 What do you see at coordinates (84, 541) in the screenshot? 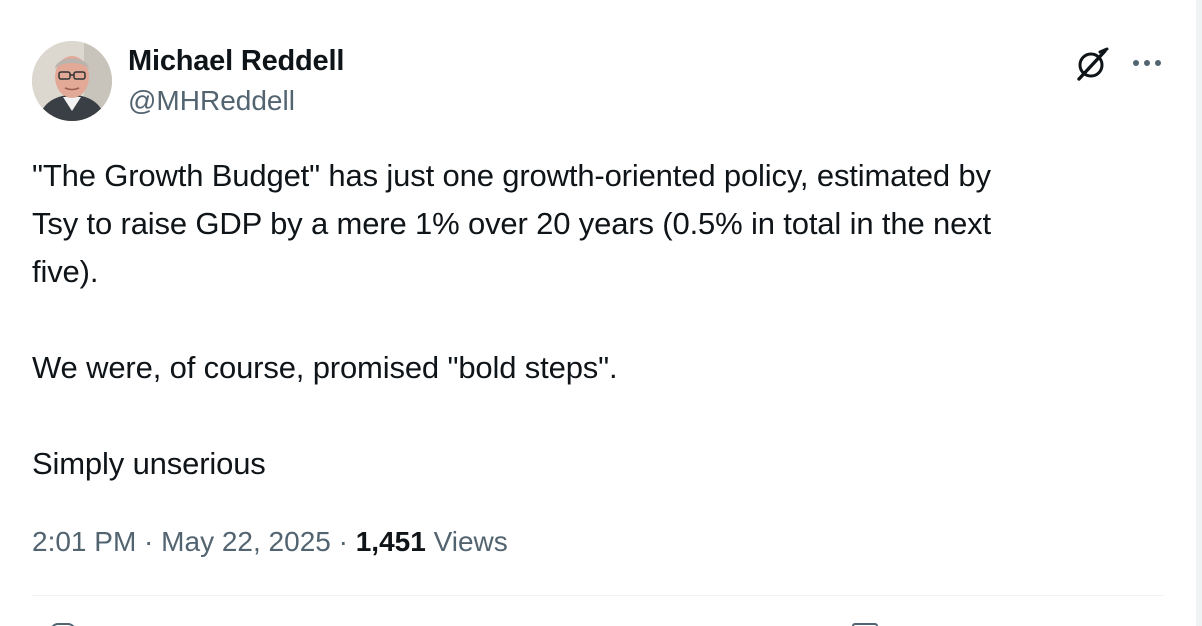
I see `tweet-time: 2:01 PM` at bounding box center [84, 541].